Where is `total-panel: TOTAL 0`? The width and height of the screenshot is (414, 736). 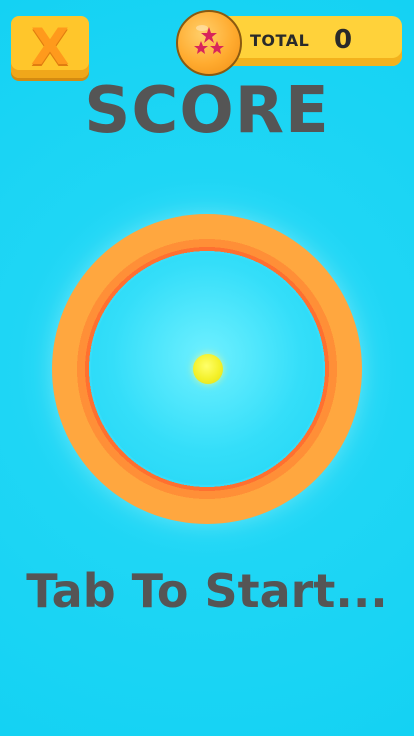 total-panel: TOTAL 0 is located at coordinates (308, 41).